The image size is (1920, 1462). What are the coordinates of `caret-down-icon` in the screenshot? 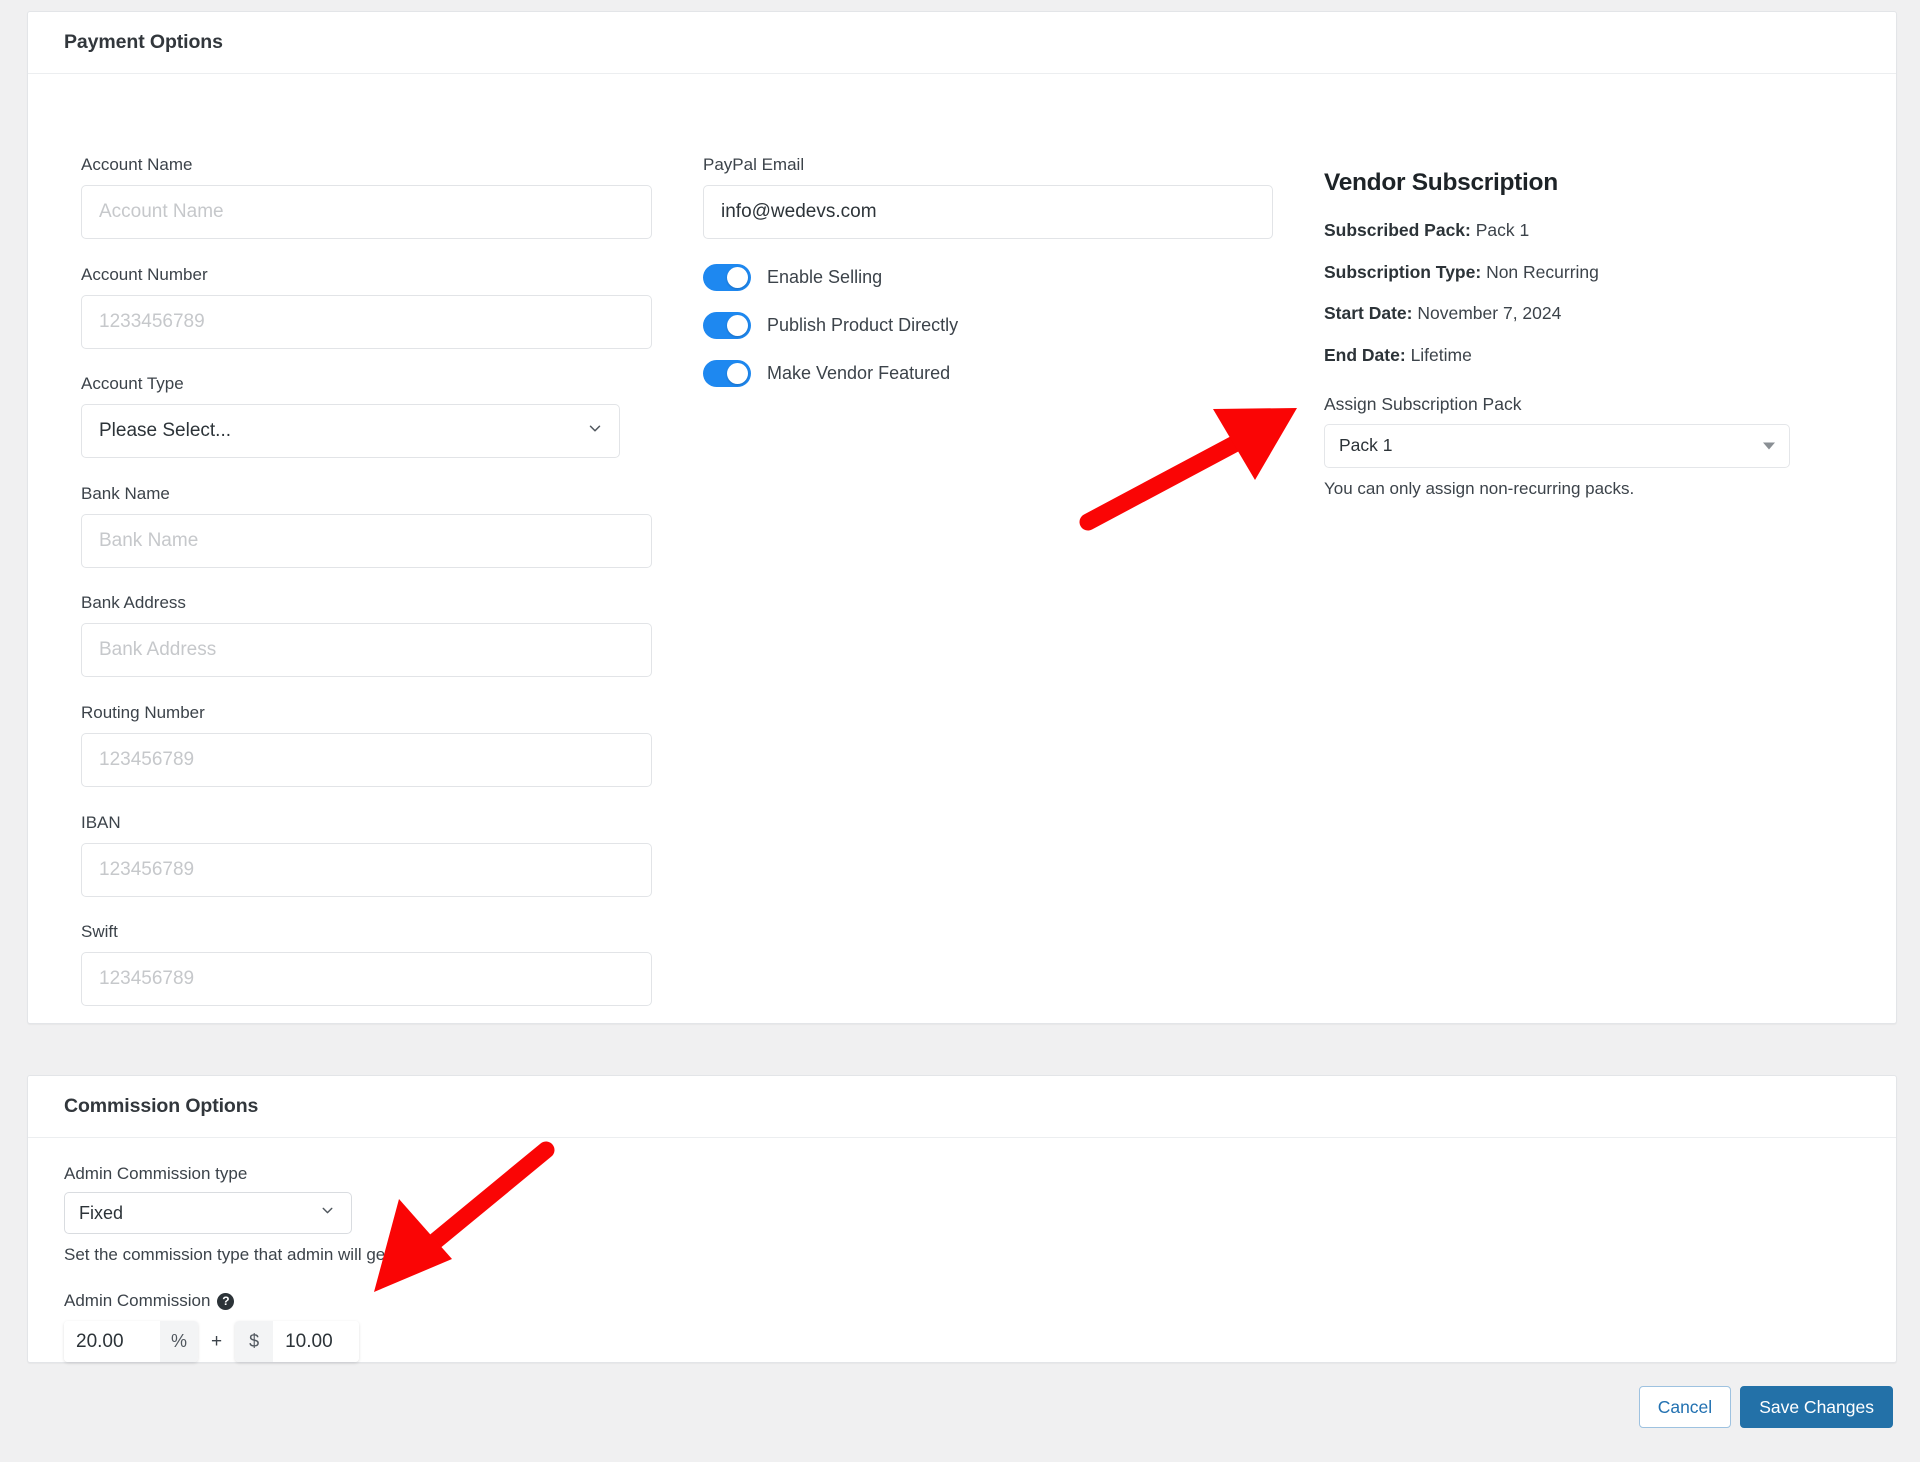 It's located at (1769, 445).